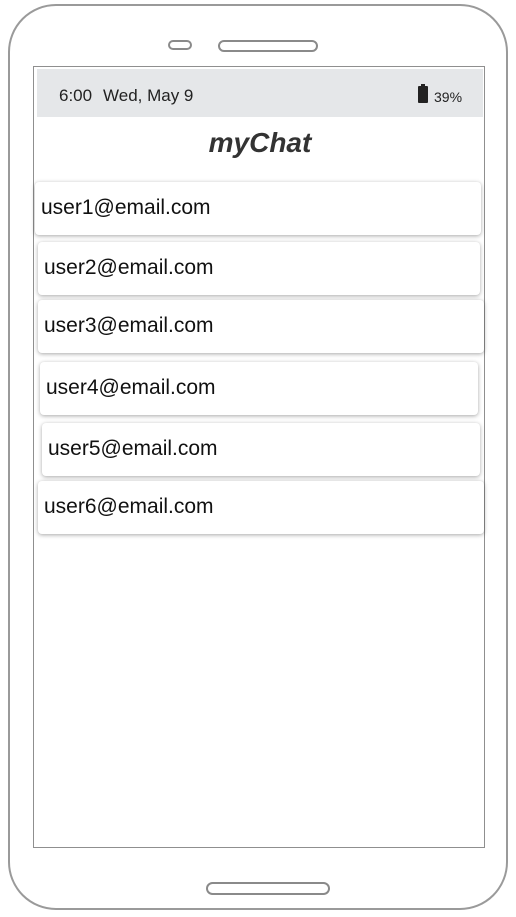  Describe the element at coordinates (258, 208) in the screenshot. I see `user-list-item: user1@email.com` at that location.